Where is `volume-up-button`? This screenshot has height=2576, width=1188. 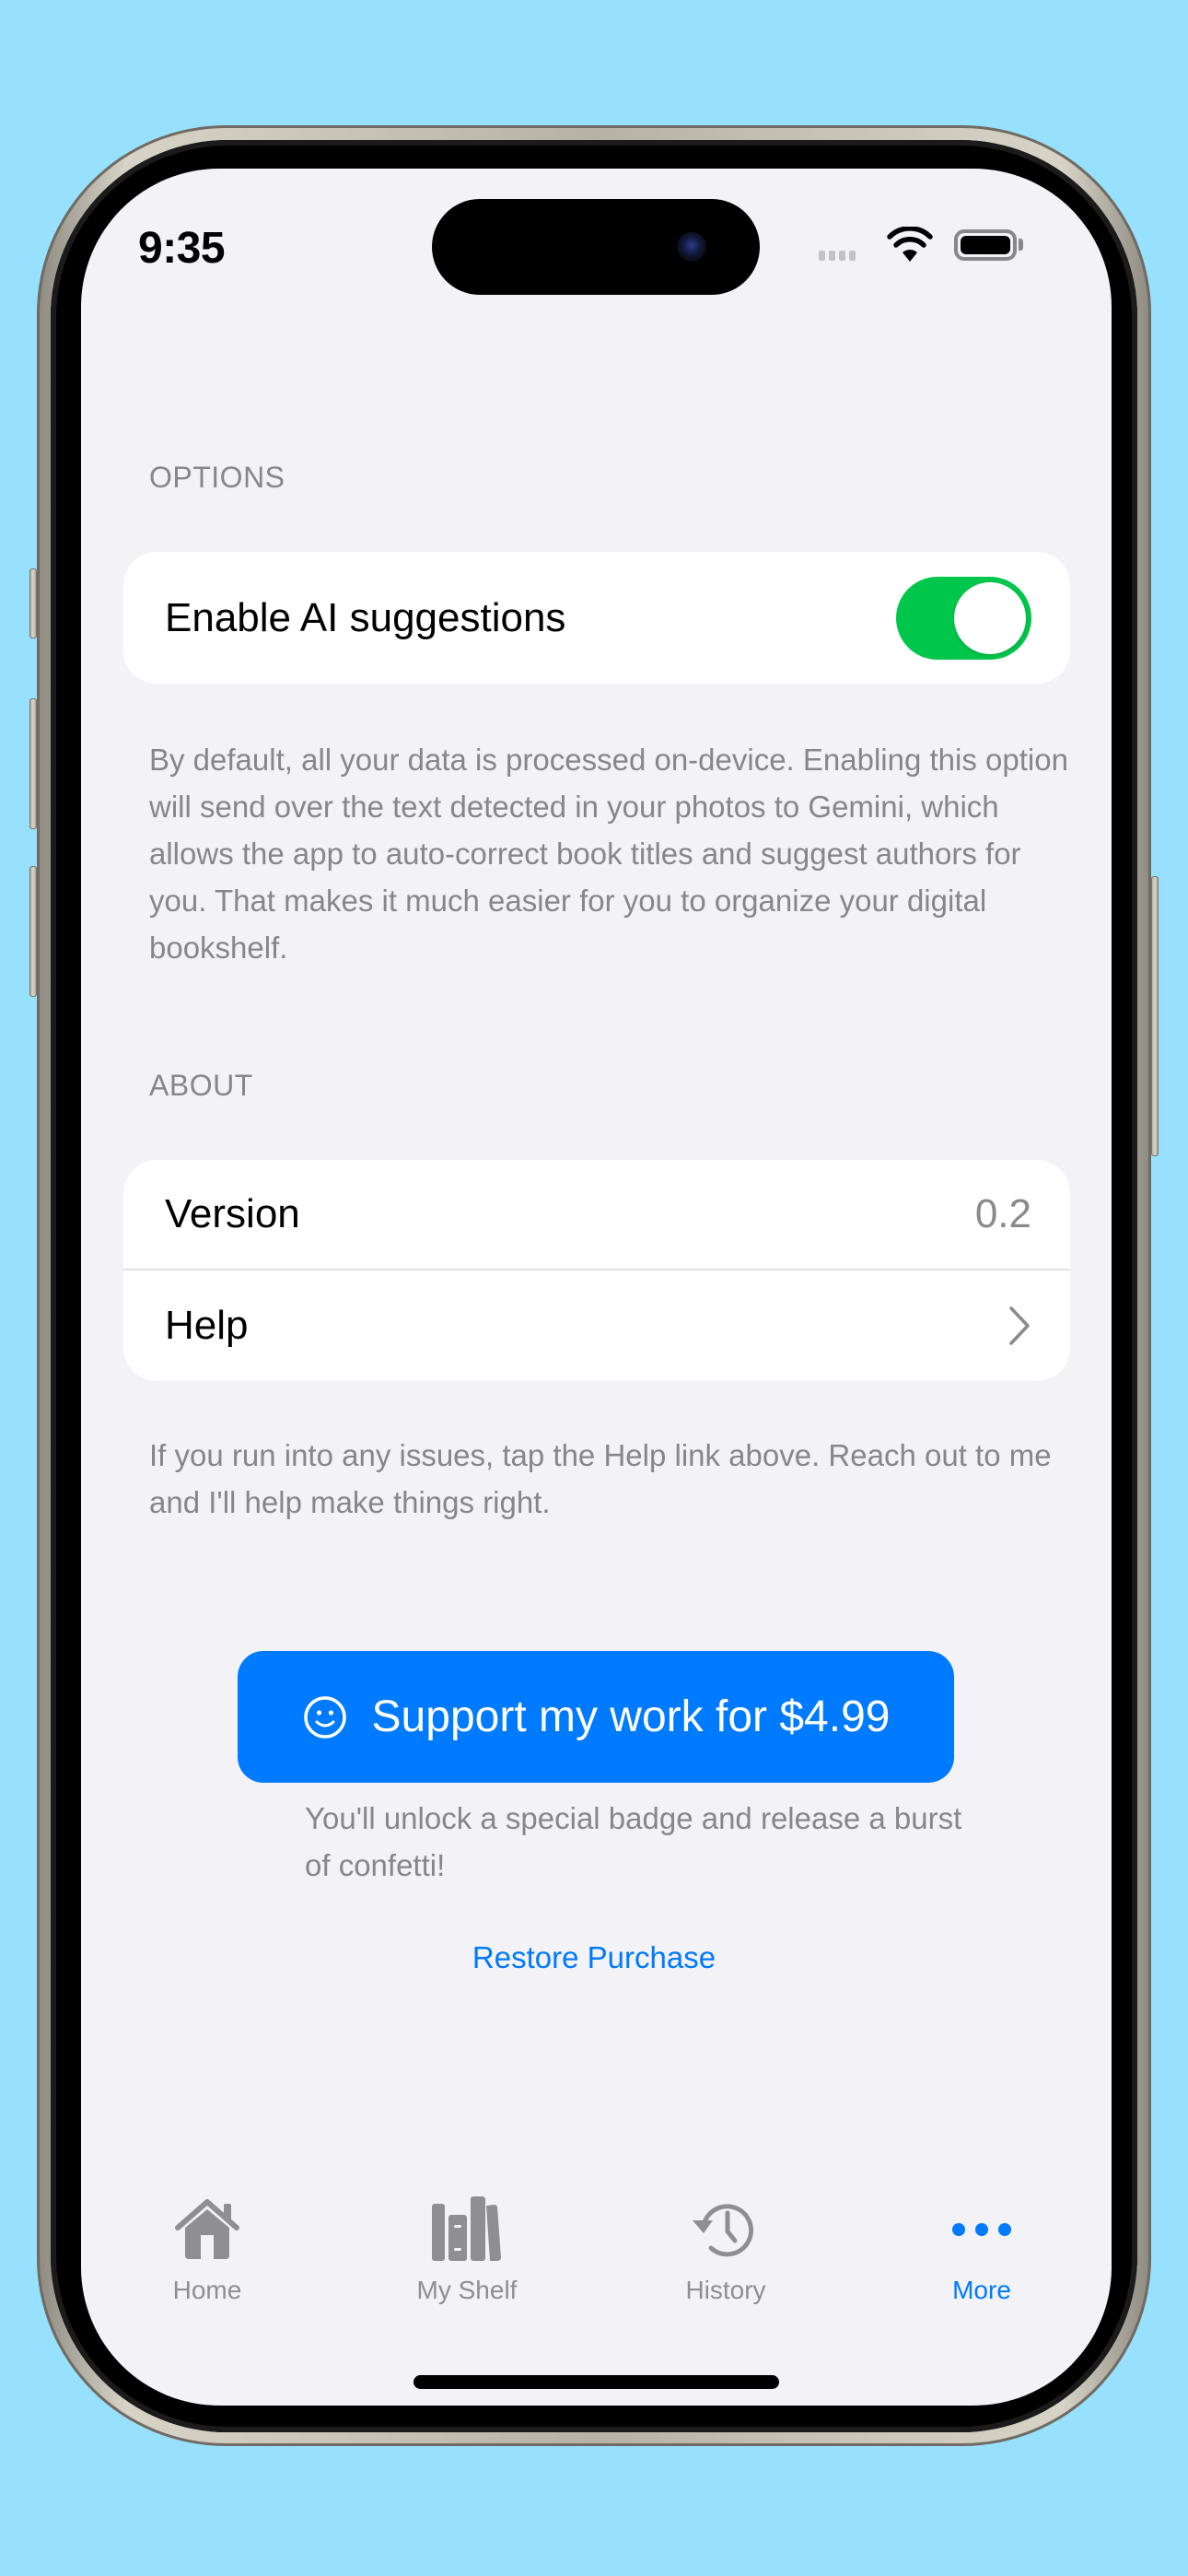 volume-up-button is located at coordinates (33, 763).